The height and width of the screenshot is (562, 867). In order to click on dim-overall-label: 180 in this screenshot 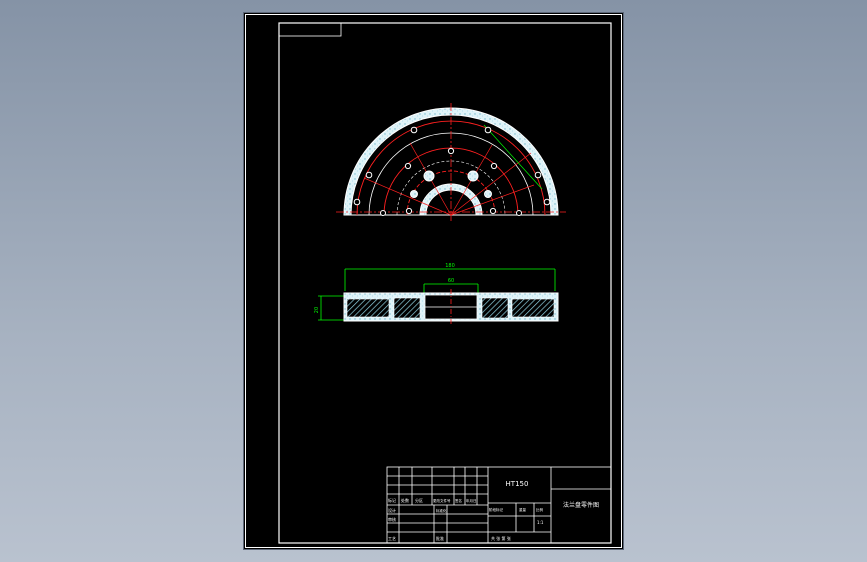, I will do `click(450, 266)`.